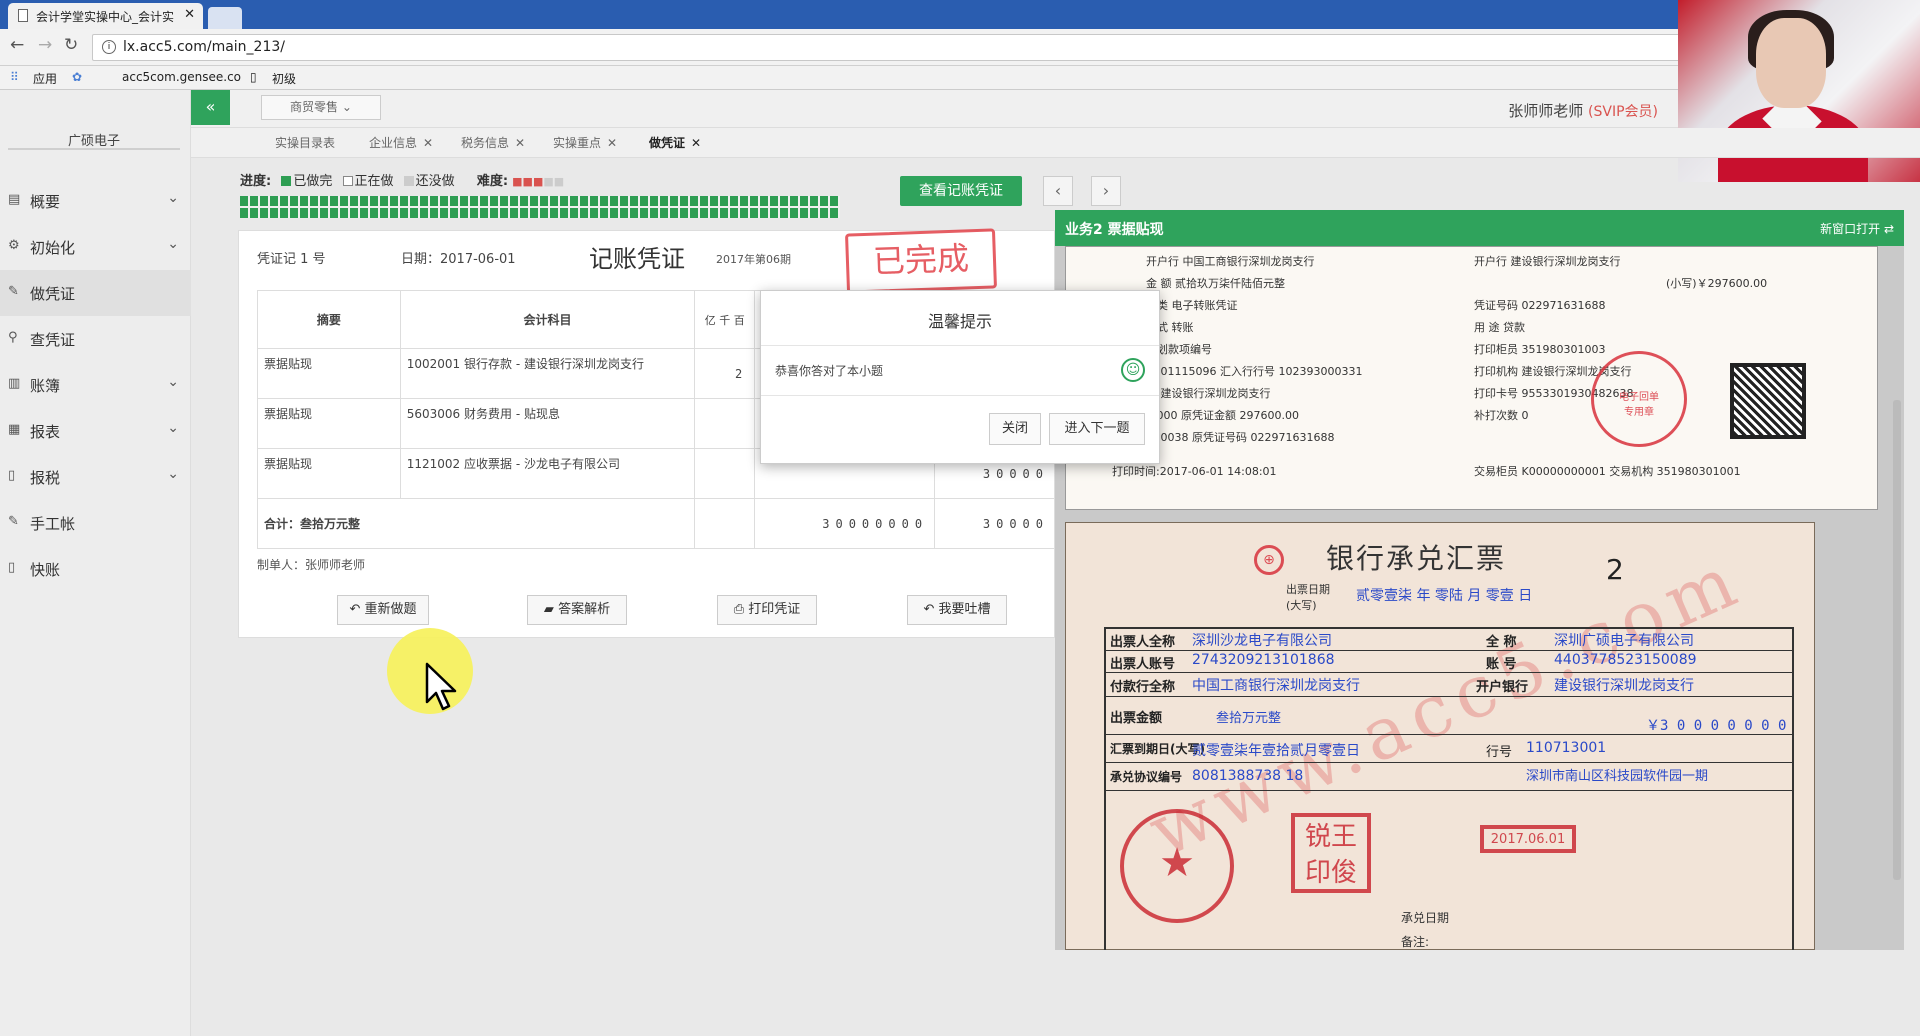 The height and width of the screenshot is (1036, 1920). I want to click on new-tab-button, so click(225, 18).